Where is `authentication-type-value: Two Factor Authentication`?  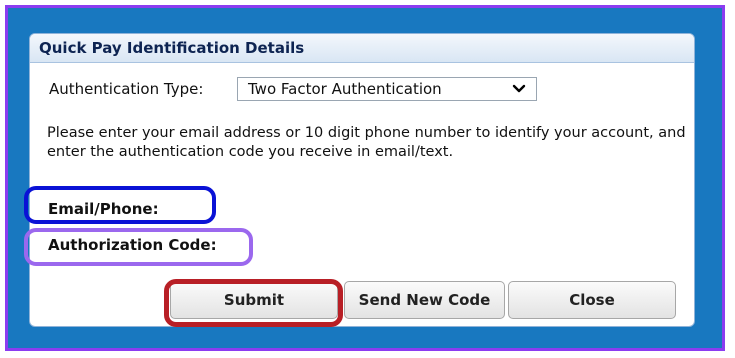
authentication-type-value: Two Factor Authentication is located at coordinates (345, 89).